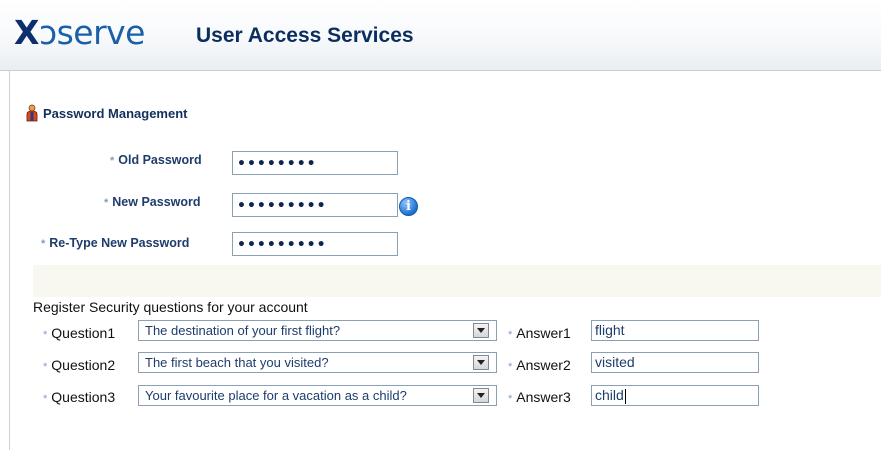 This screenshot has width=881, height=450. Describe the element at coordinates (79, 397) in the screenshot. I see `question3-label: * Question3` at that location.